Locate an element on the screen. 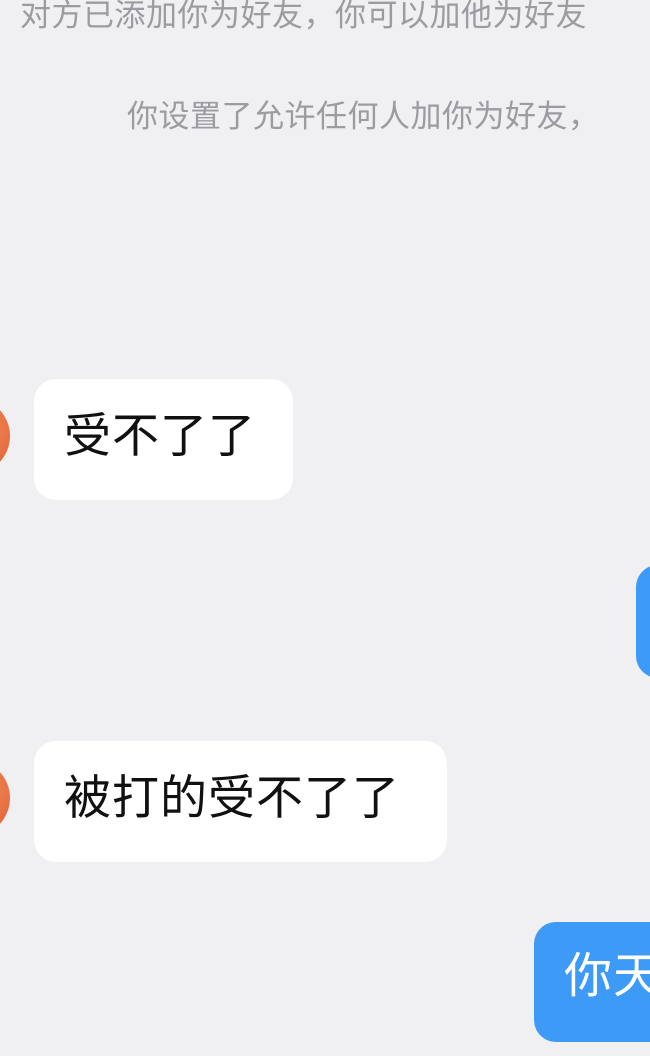  system-notice-friend-added: 对方已添加你为好友，你可以加他为好友 is located at coordinates (303, 17).